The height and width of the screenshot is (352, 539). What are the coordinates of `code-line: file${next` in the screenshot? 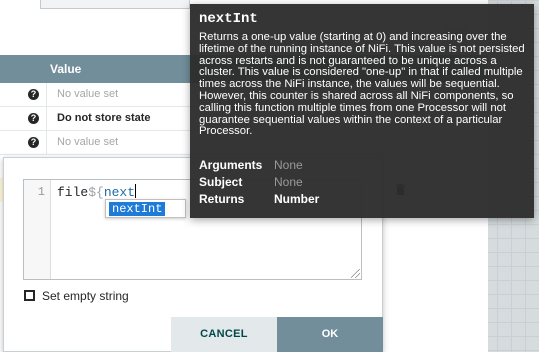 It's located at (97, 192).